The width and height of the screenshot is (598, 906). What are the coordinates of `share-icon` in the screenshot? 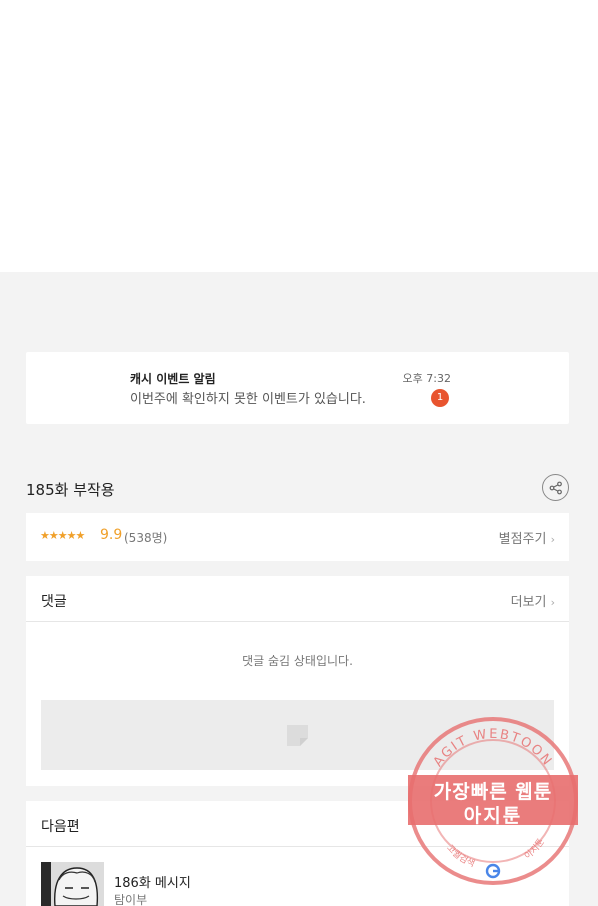 It's located at (555, 487).